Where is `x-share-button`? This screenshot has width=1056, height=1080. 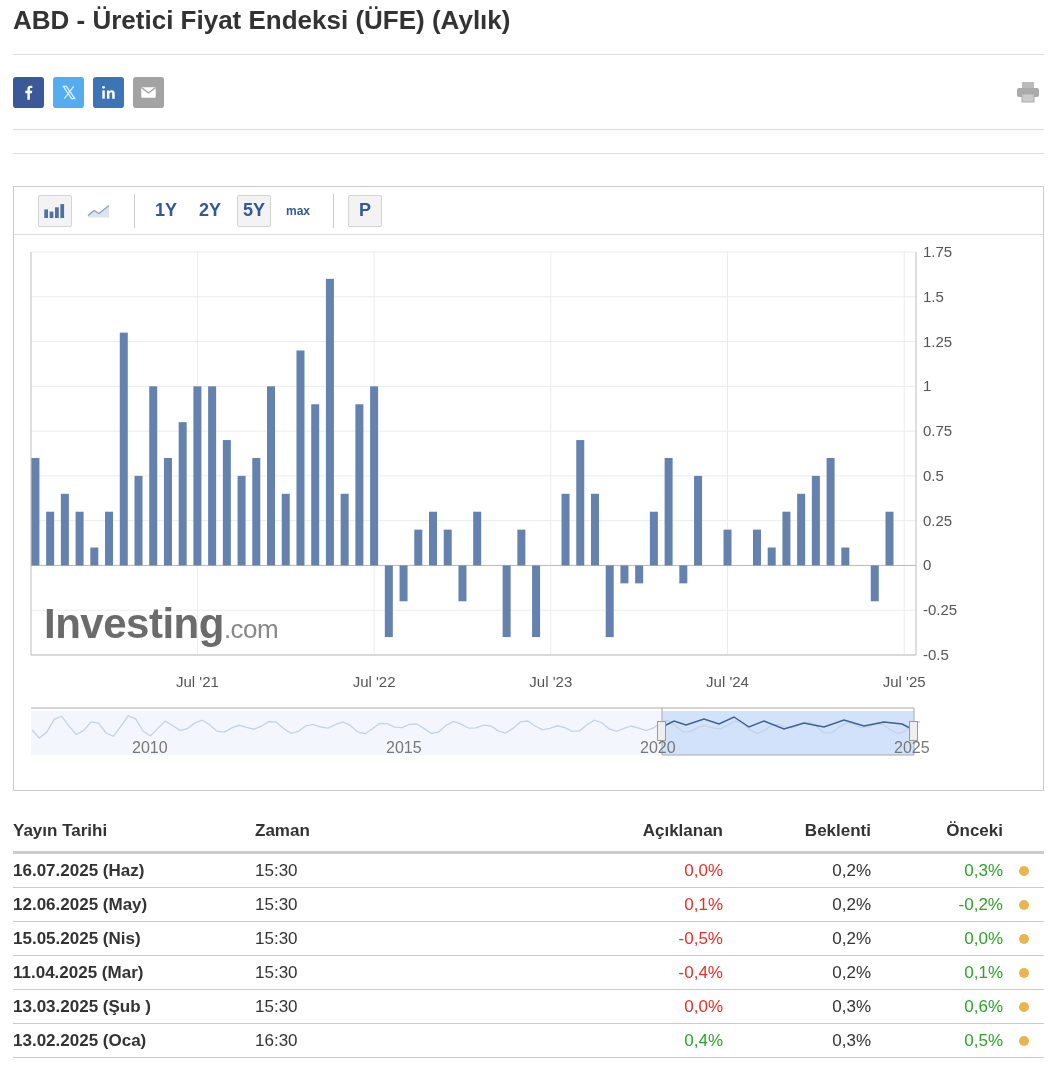 x-share-button is located at coordinates (68, 92).